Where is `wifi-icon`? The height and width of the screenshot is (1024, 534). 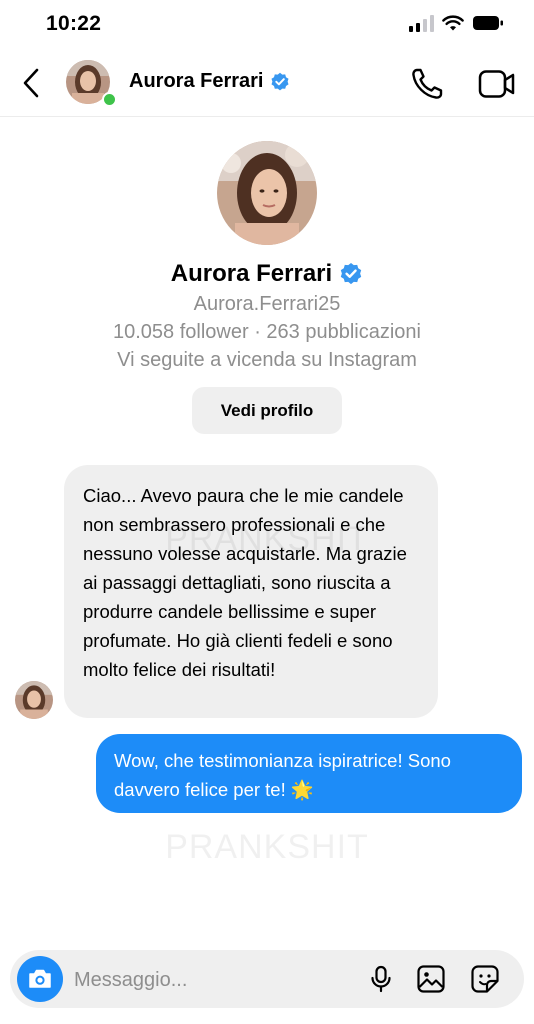 wifi-icon is located at coordinates (453, 22).